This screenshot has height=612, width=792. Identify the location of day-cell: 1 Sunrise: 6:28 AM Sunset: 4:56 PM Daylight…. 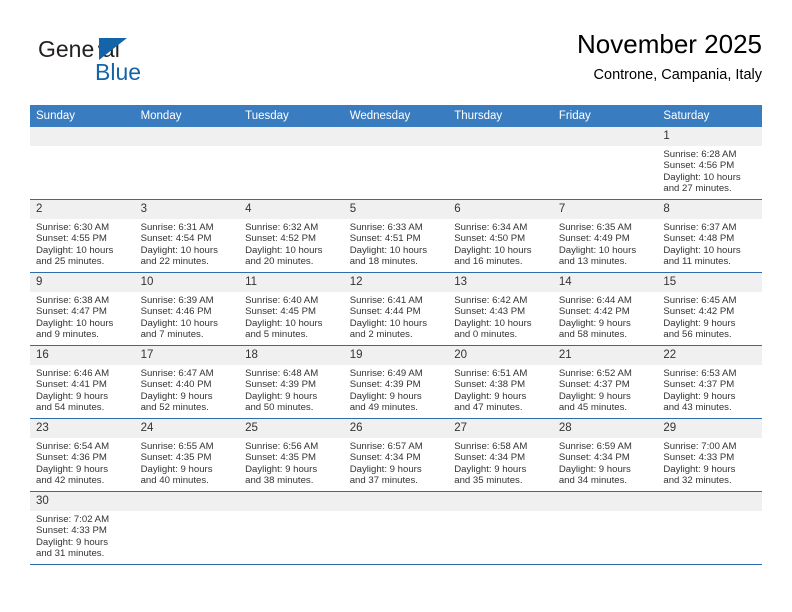
(709, 163).